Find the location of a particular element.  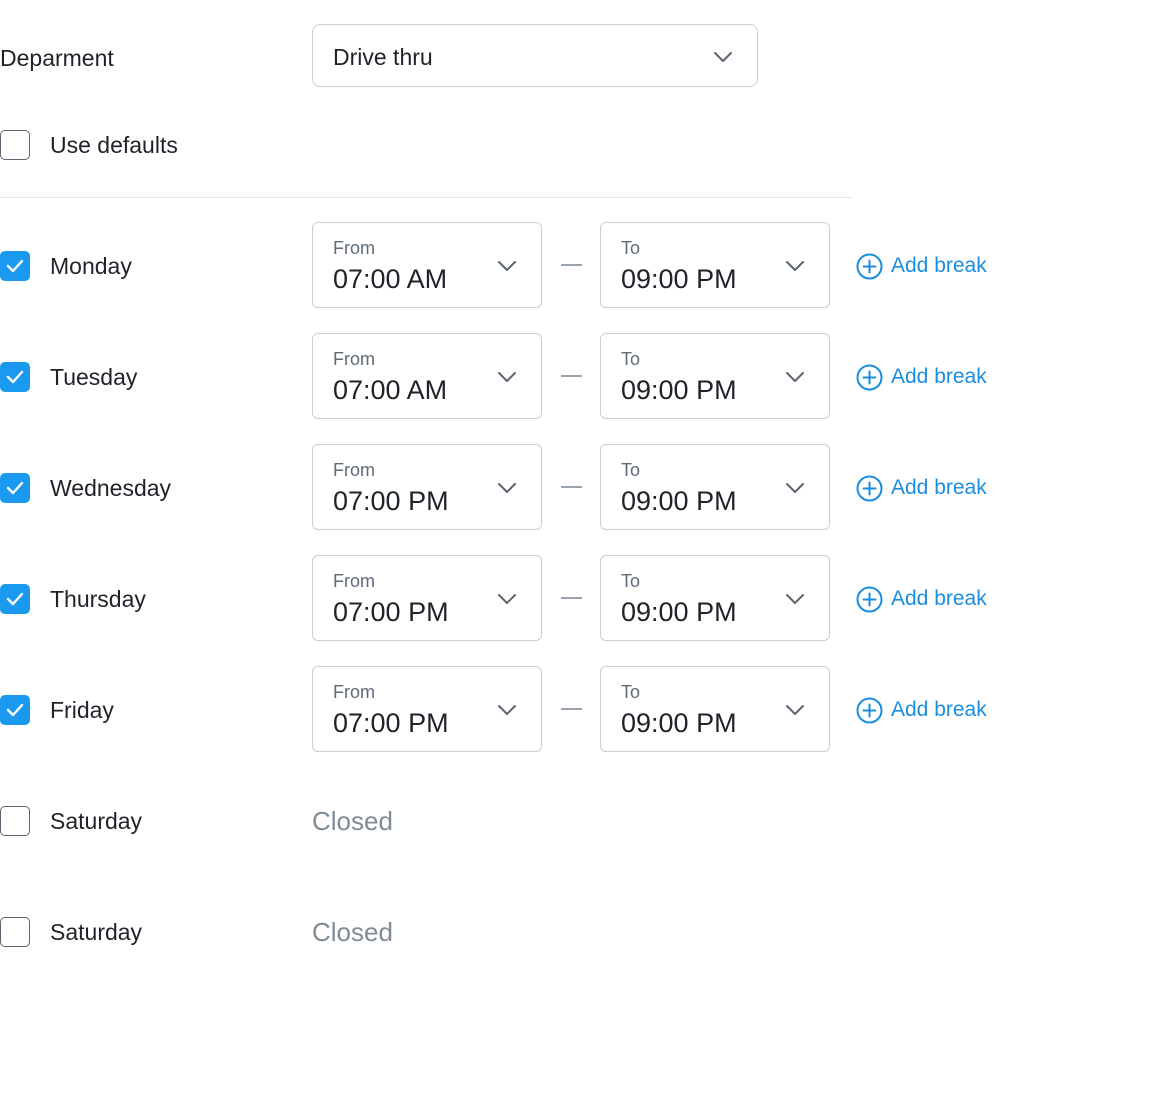

department-label: Deparment is located at coordinates (57, 58).